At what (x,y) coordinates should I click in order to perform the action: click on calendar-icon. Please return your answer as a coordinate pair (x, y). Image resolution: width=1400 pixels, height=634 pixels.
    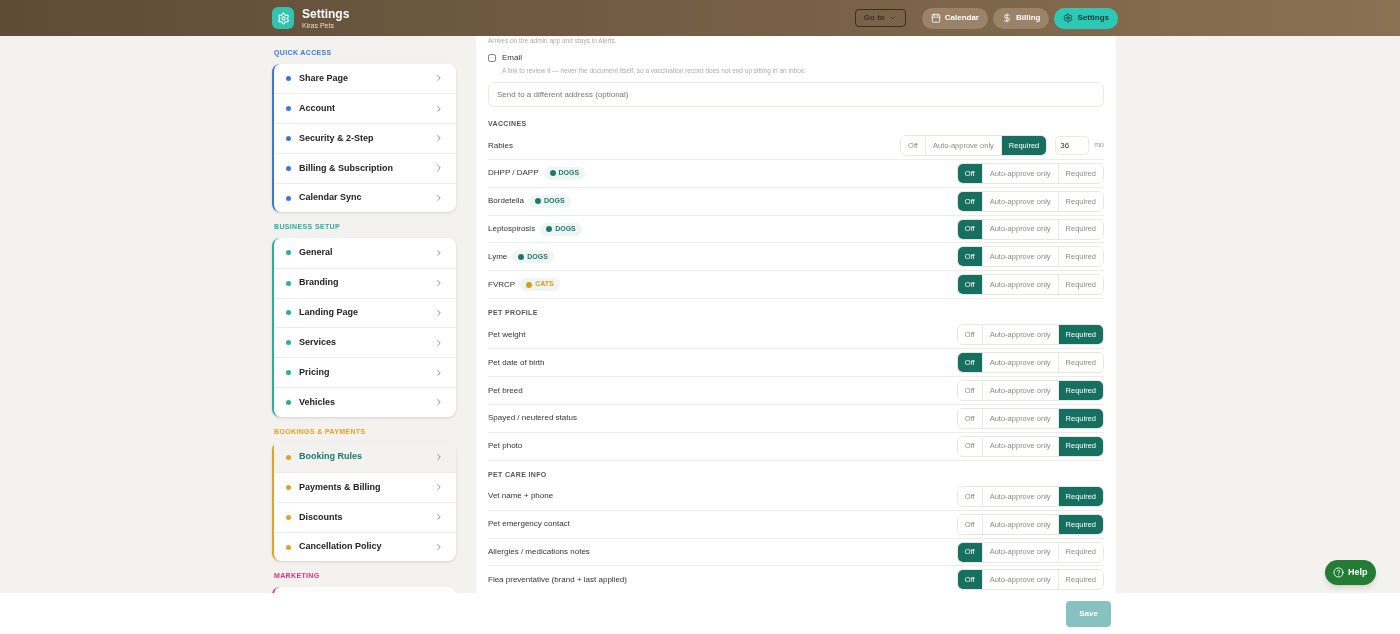
    Looking at the image, I should click on (935, 18).